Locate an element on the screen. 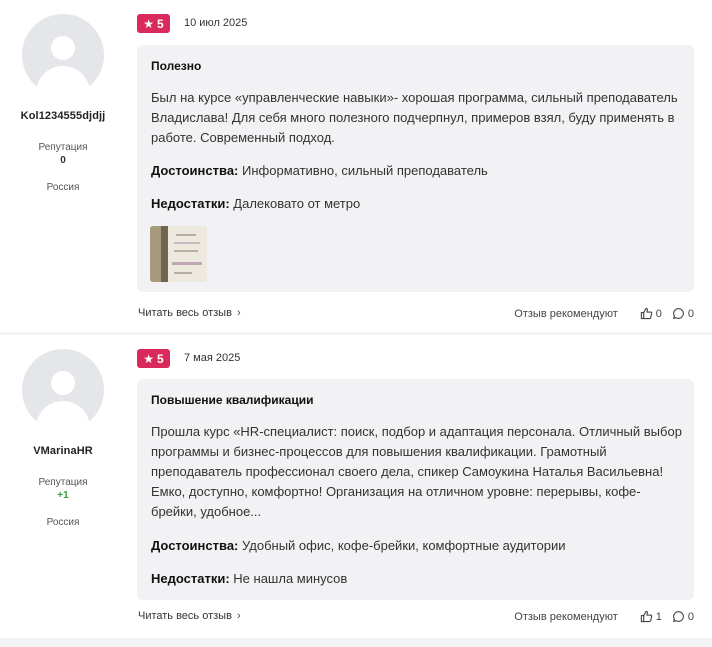  like-button: 0 is located at coordinates (651, 313).